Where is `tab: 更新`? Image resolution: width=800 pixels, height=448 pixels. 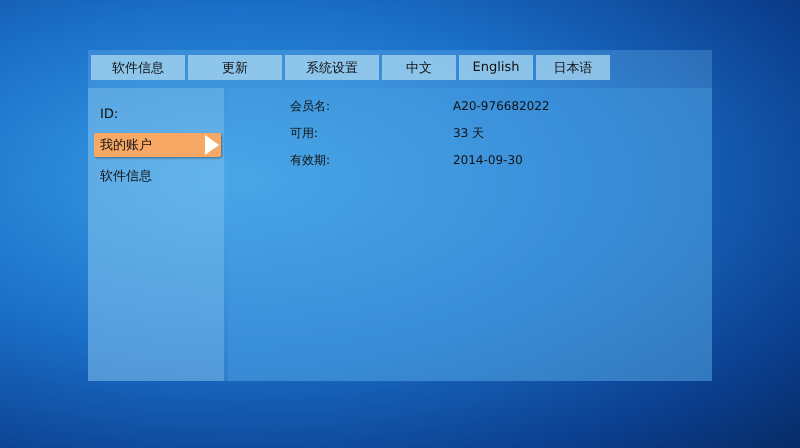 tab: 更新 is located at coordinates (235, 67).